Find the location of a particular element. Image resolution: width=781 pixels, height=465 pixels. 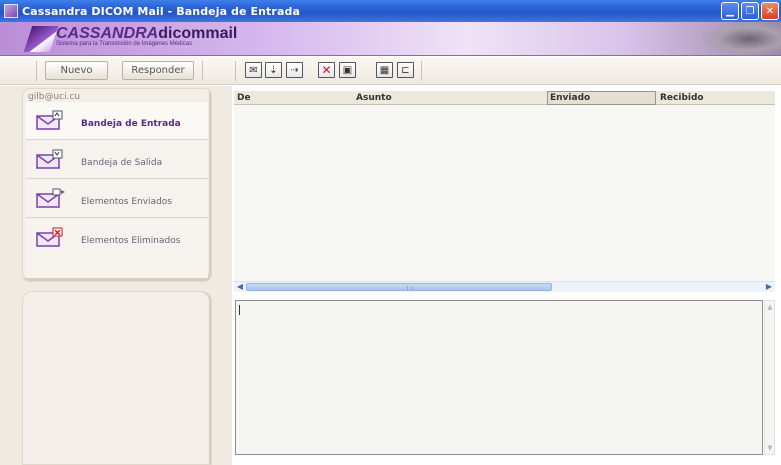

folder-sent: Elementos Enviados is located at coordinates (117, 199).